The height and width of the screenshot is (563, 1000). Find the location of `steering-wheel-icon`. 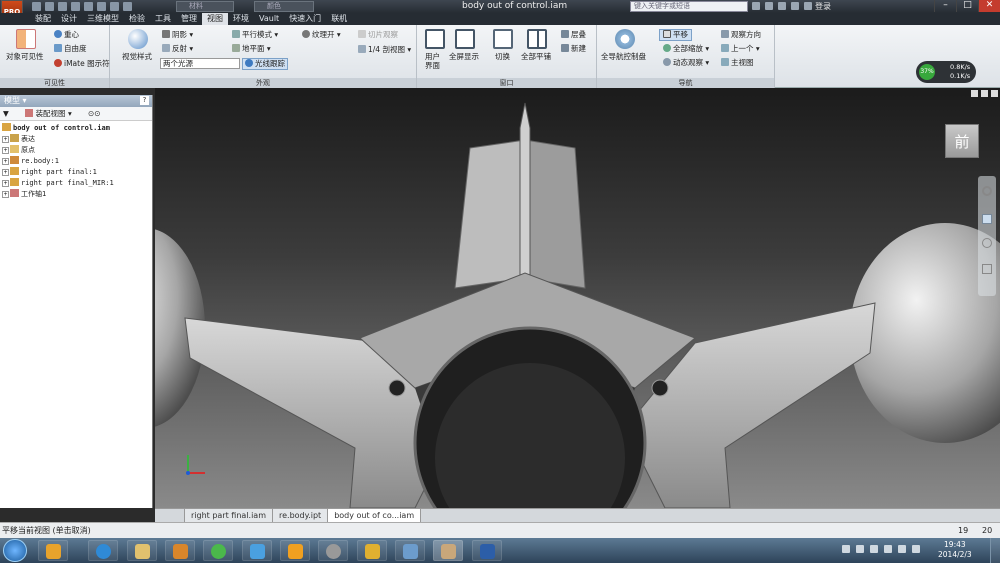

steering-wheel-icon is located at coordinates (987, 191).